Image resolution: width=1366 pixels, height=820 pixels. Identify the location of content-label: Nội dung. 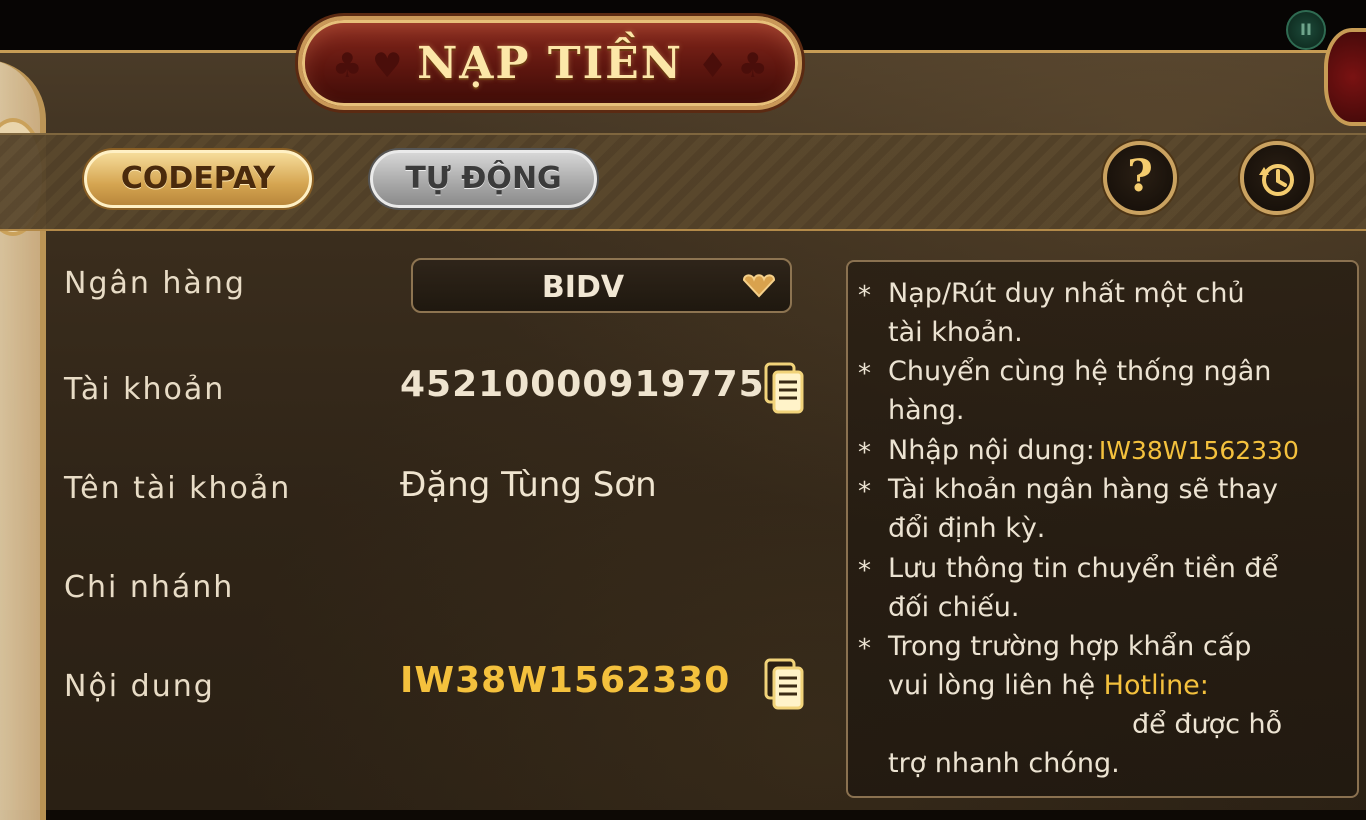
(139, 686).